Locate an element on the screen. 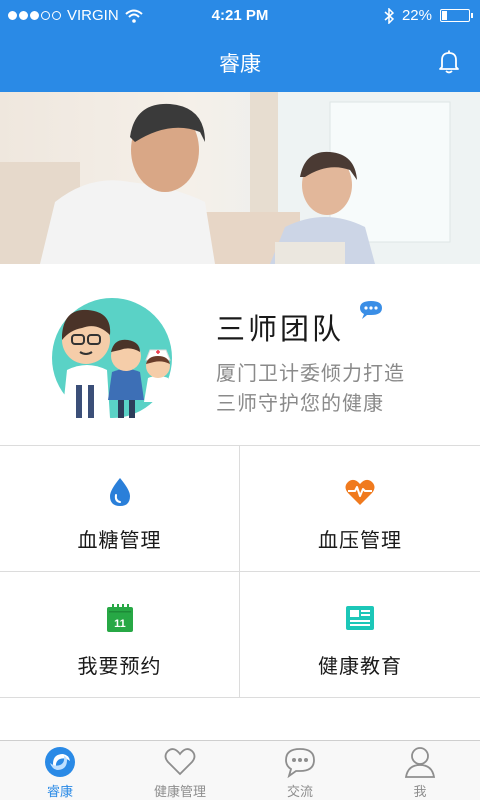 This screenshot has height=801, width=480. navigation-bar: 睿康 is located at coordinates (240, 62).